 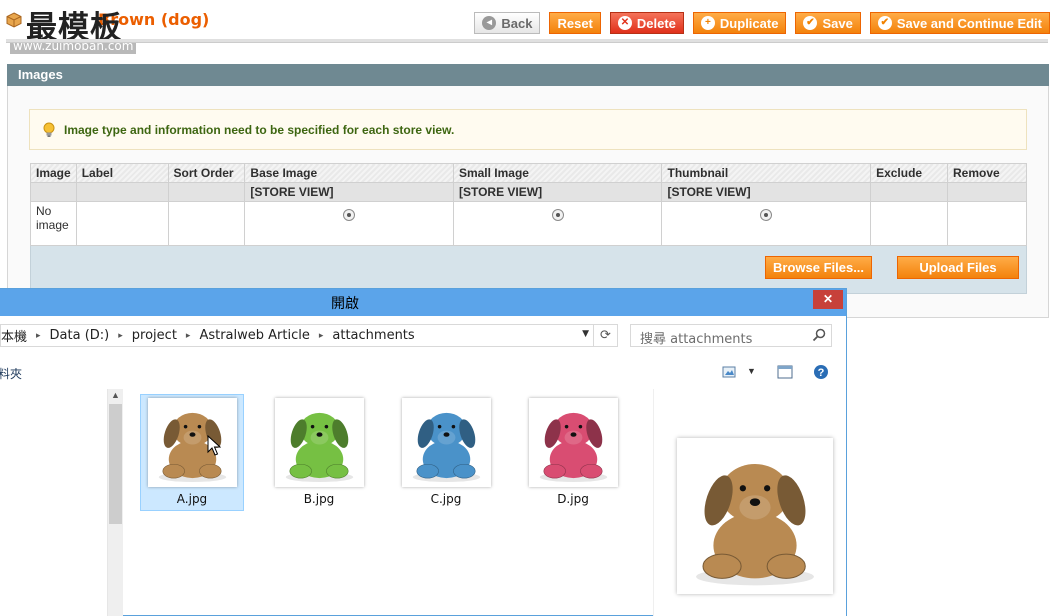 I want to click on column-header: Thumbnail, so click(x=766, y=173).